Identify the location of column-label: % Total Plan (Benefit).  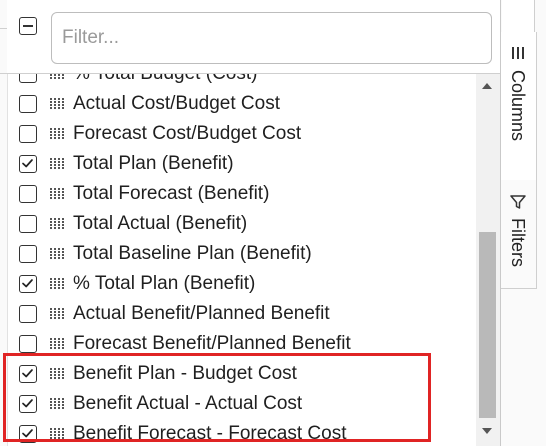
(164, 283).